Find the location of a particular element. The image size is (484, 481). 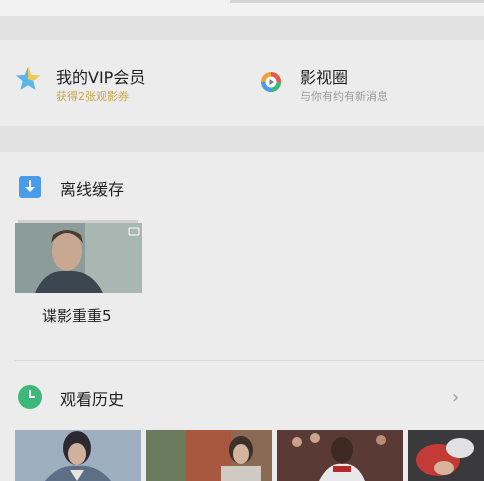

video-thumbnail is located at coordinates (78, 258).